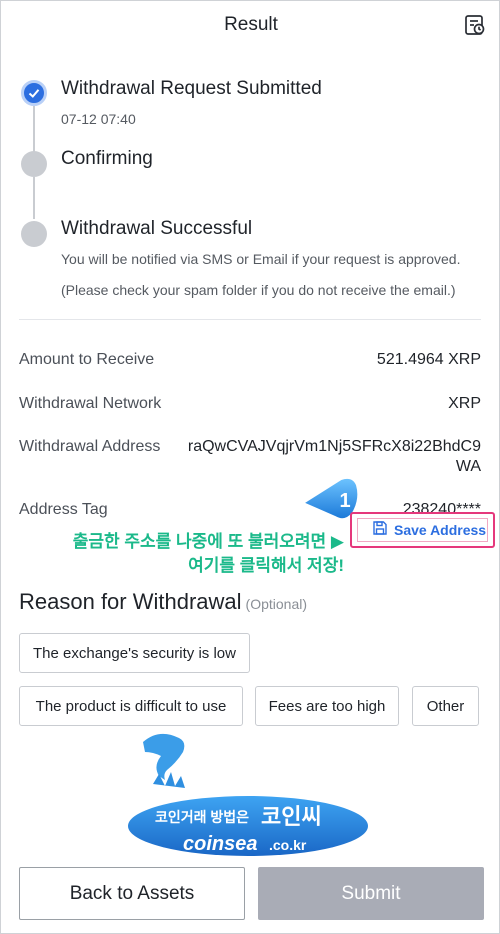 The image size is (500, 934). I want to click on step-successful-title: Withdrawal Successful, so click(157, 228).